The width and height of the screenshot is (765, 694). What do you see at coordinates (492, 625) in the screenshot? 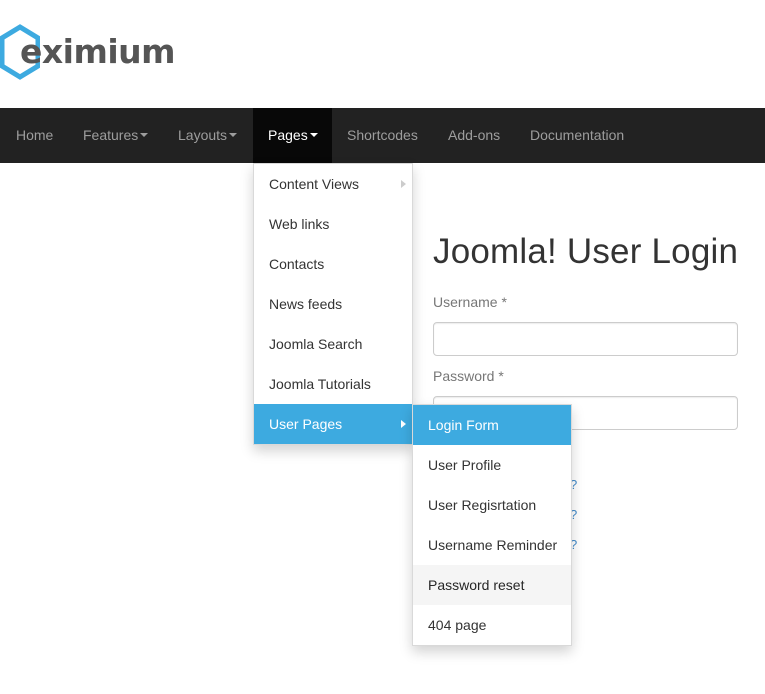
I see `submenu-item-404-page: 404 page` at bounding box center [492, 625].